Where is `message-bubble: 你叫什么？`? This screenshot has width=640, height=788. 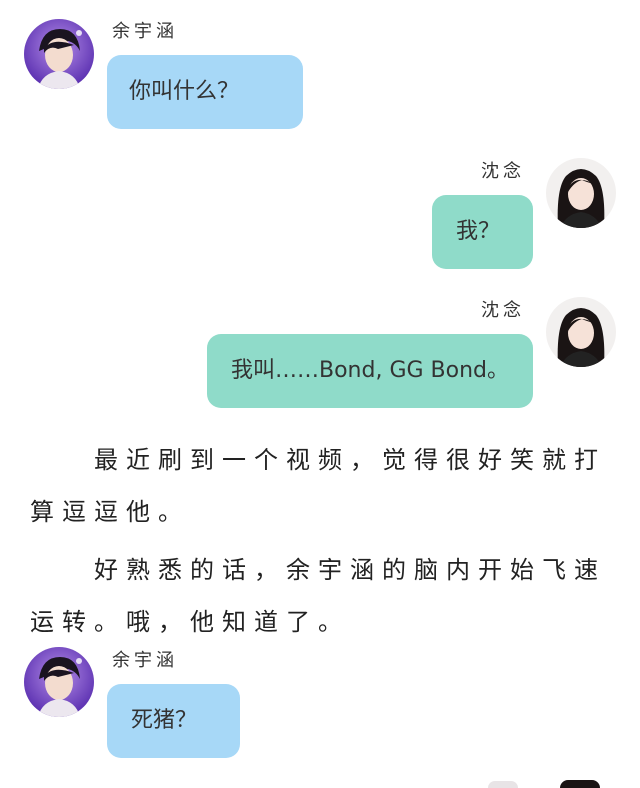
message-bubble: 你叫什么？ is located at coordinates (205, 92).